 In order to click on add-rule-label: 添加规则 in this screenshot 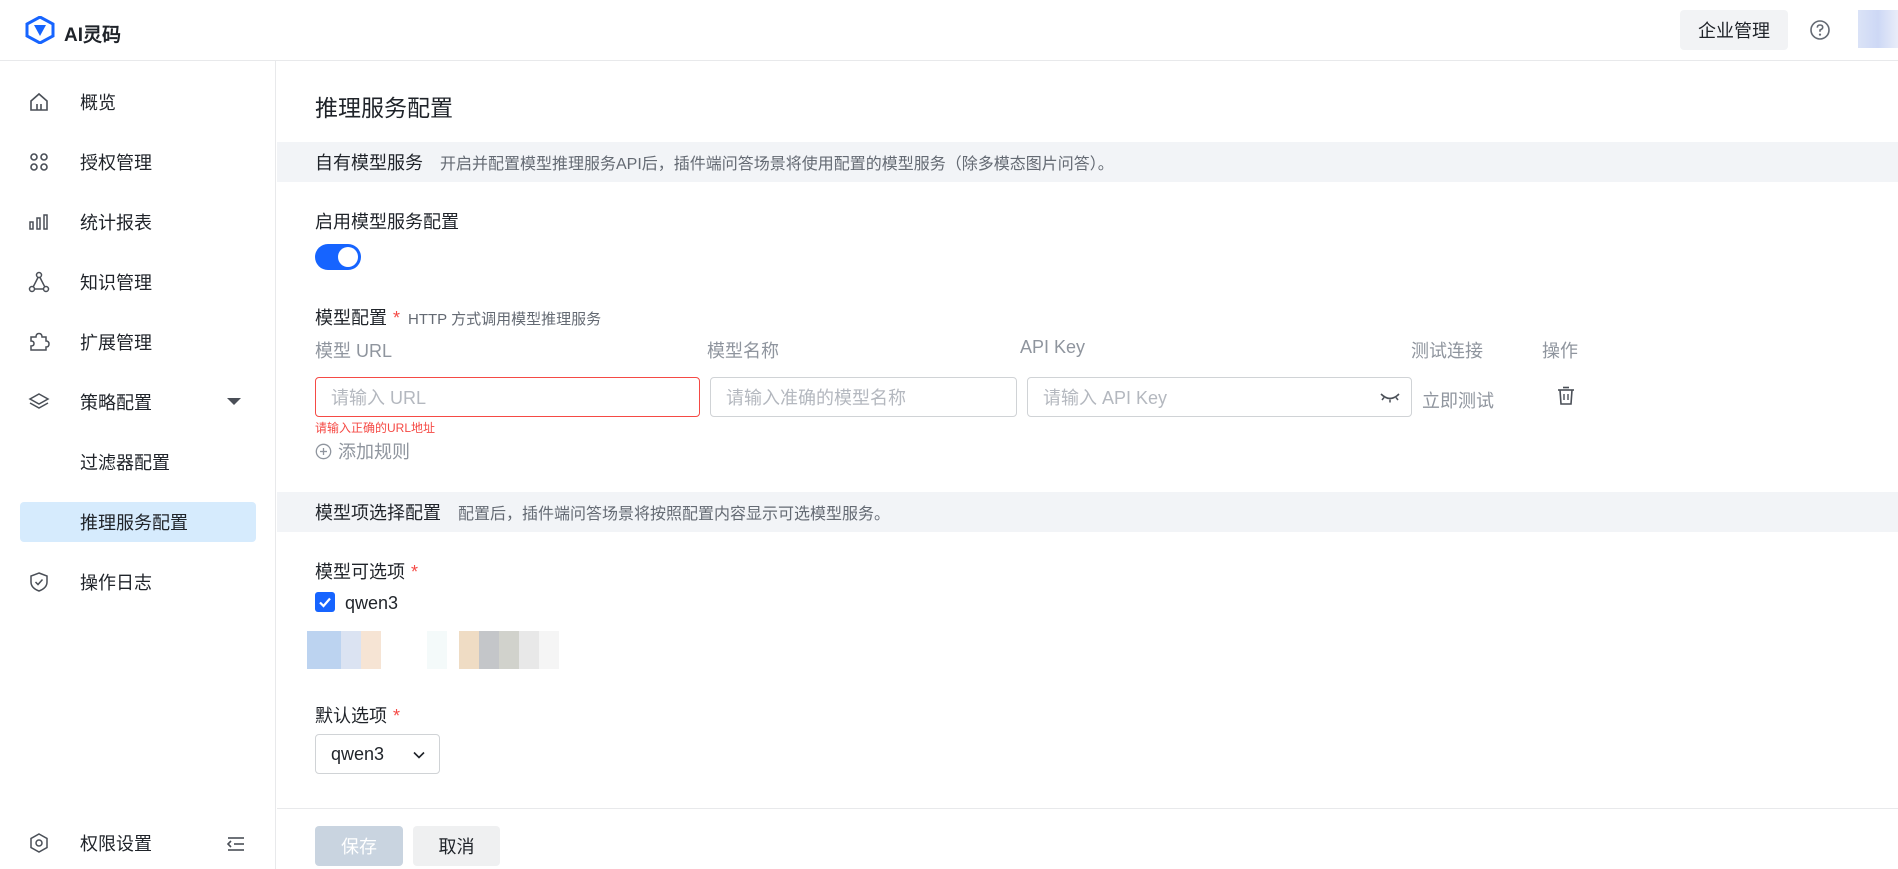, I will do `click(374, 452)`.